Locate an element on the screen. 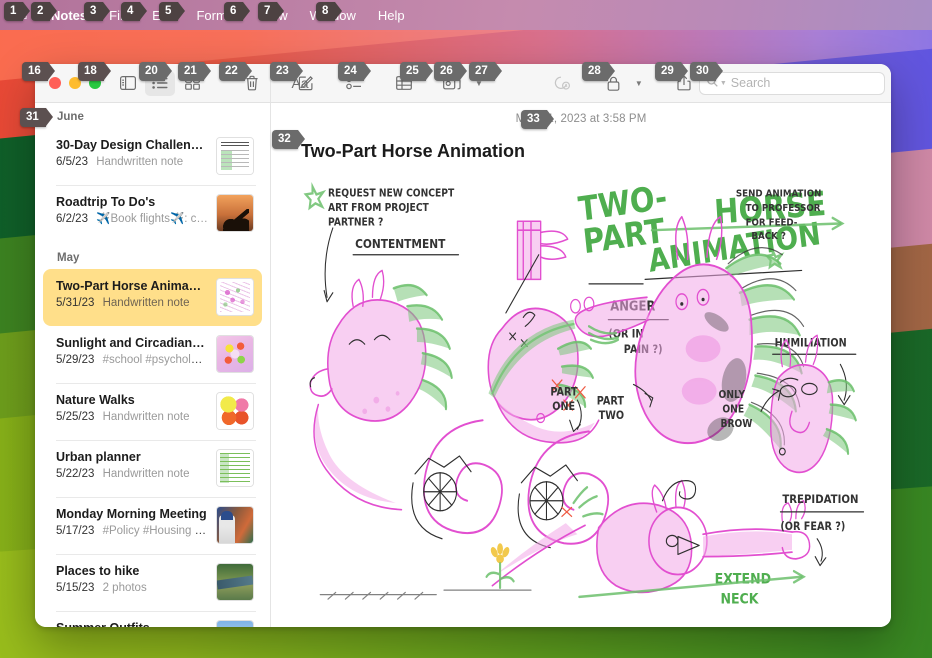  badge-24: 24 is located at coordinates (354, 71).